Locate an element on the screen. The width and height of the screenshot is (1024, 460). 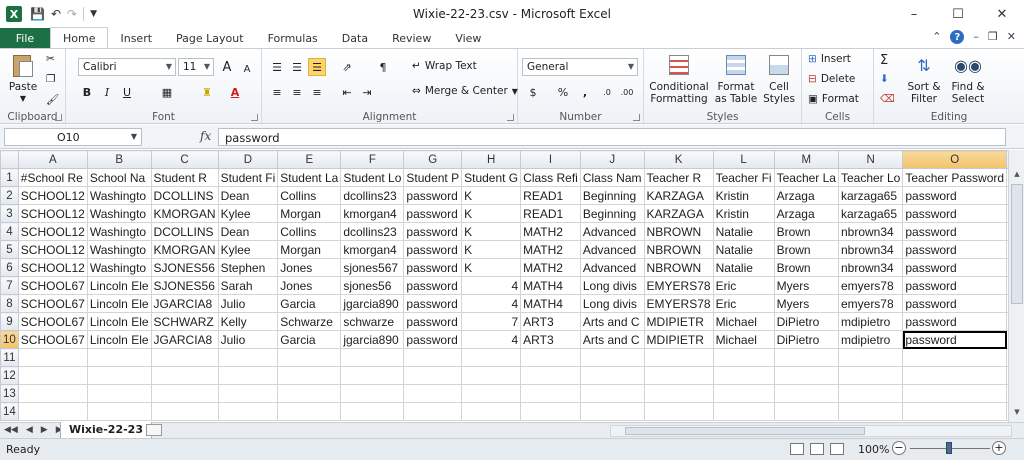
cell-n5: nbrown34 is located at coordinates (870, 249).